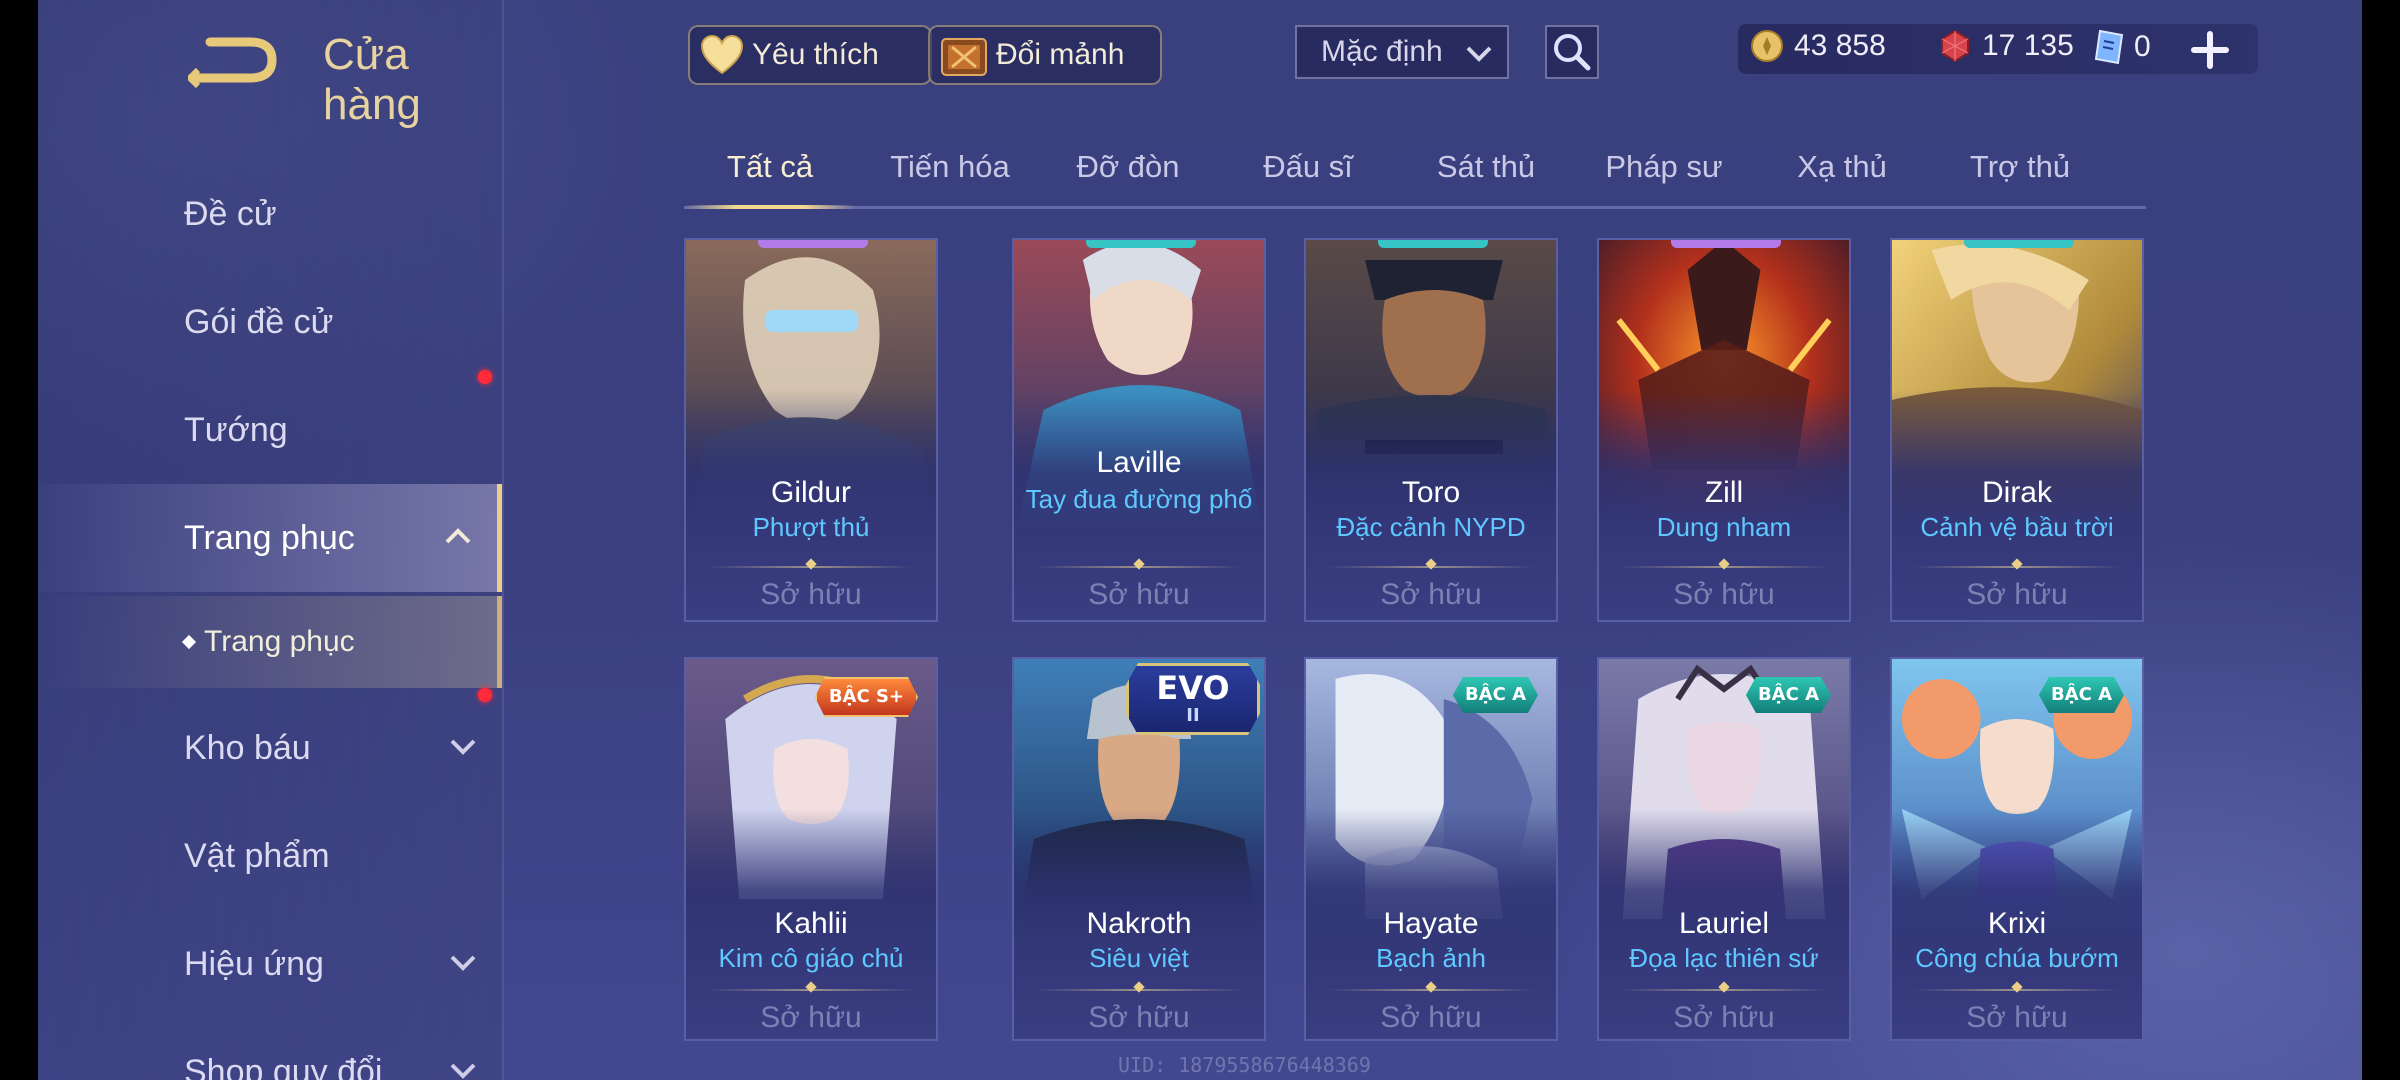 Image resolution: width=2400 pixels, height=1080 pixels. I want to click on sidebar-item-skins: Trang phục, so click(270, 538).